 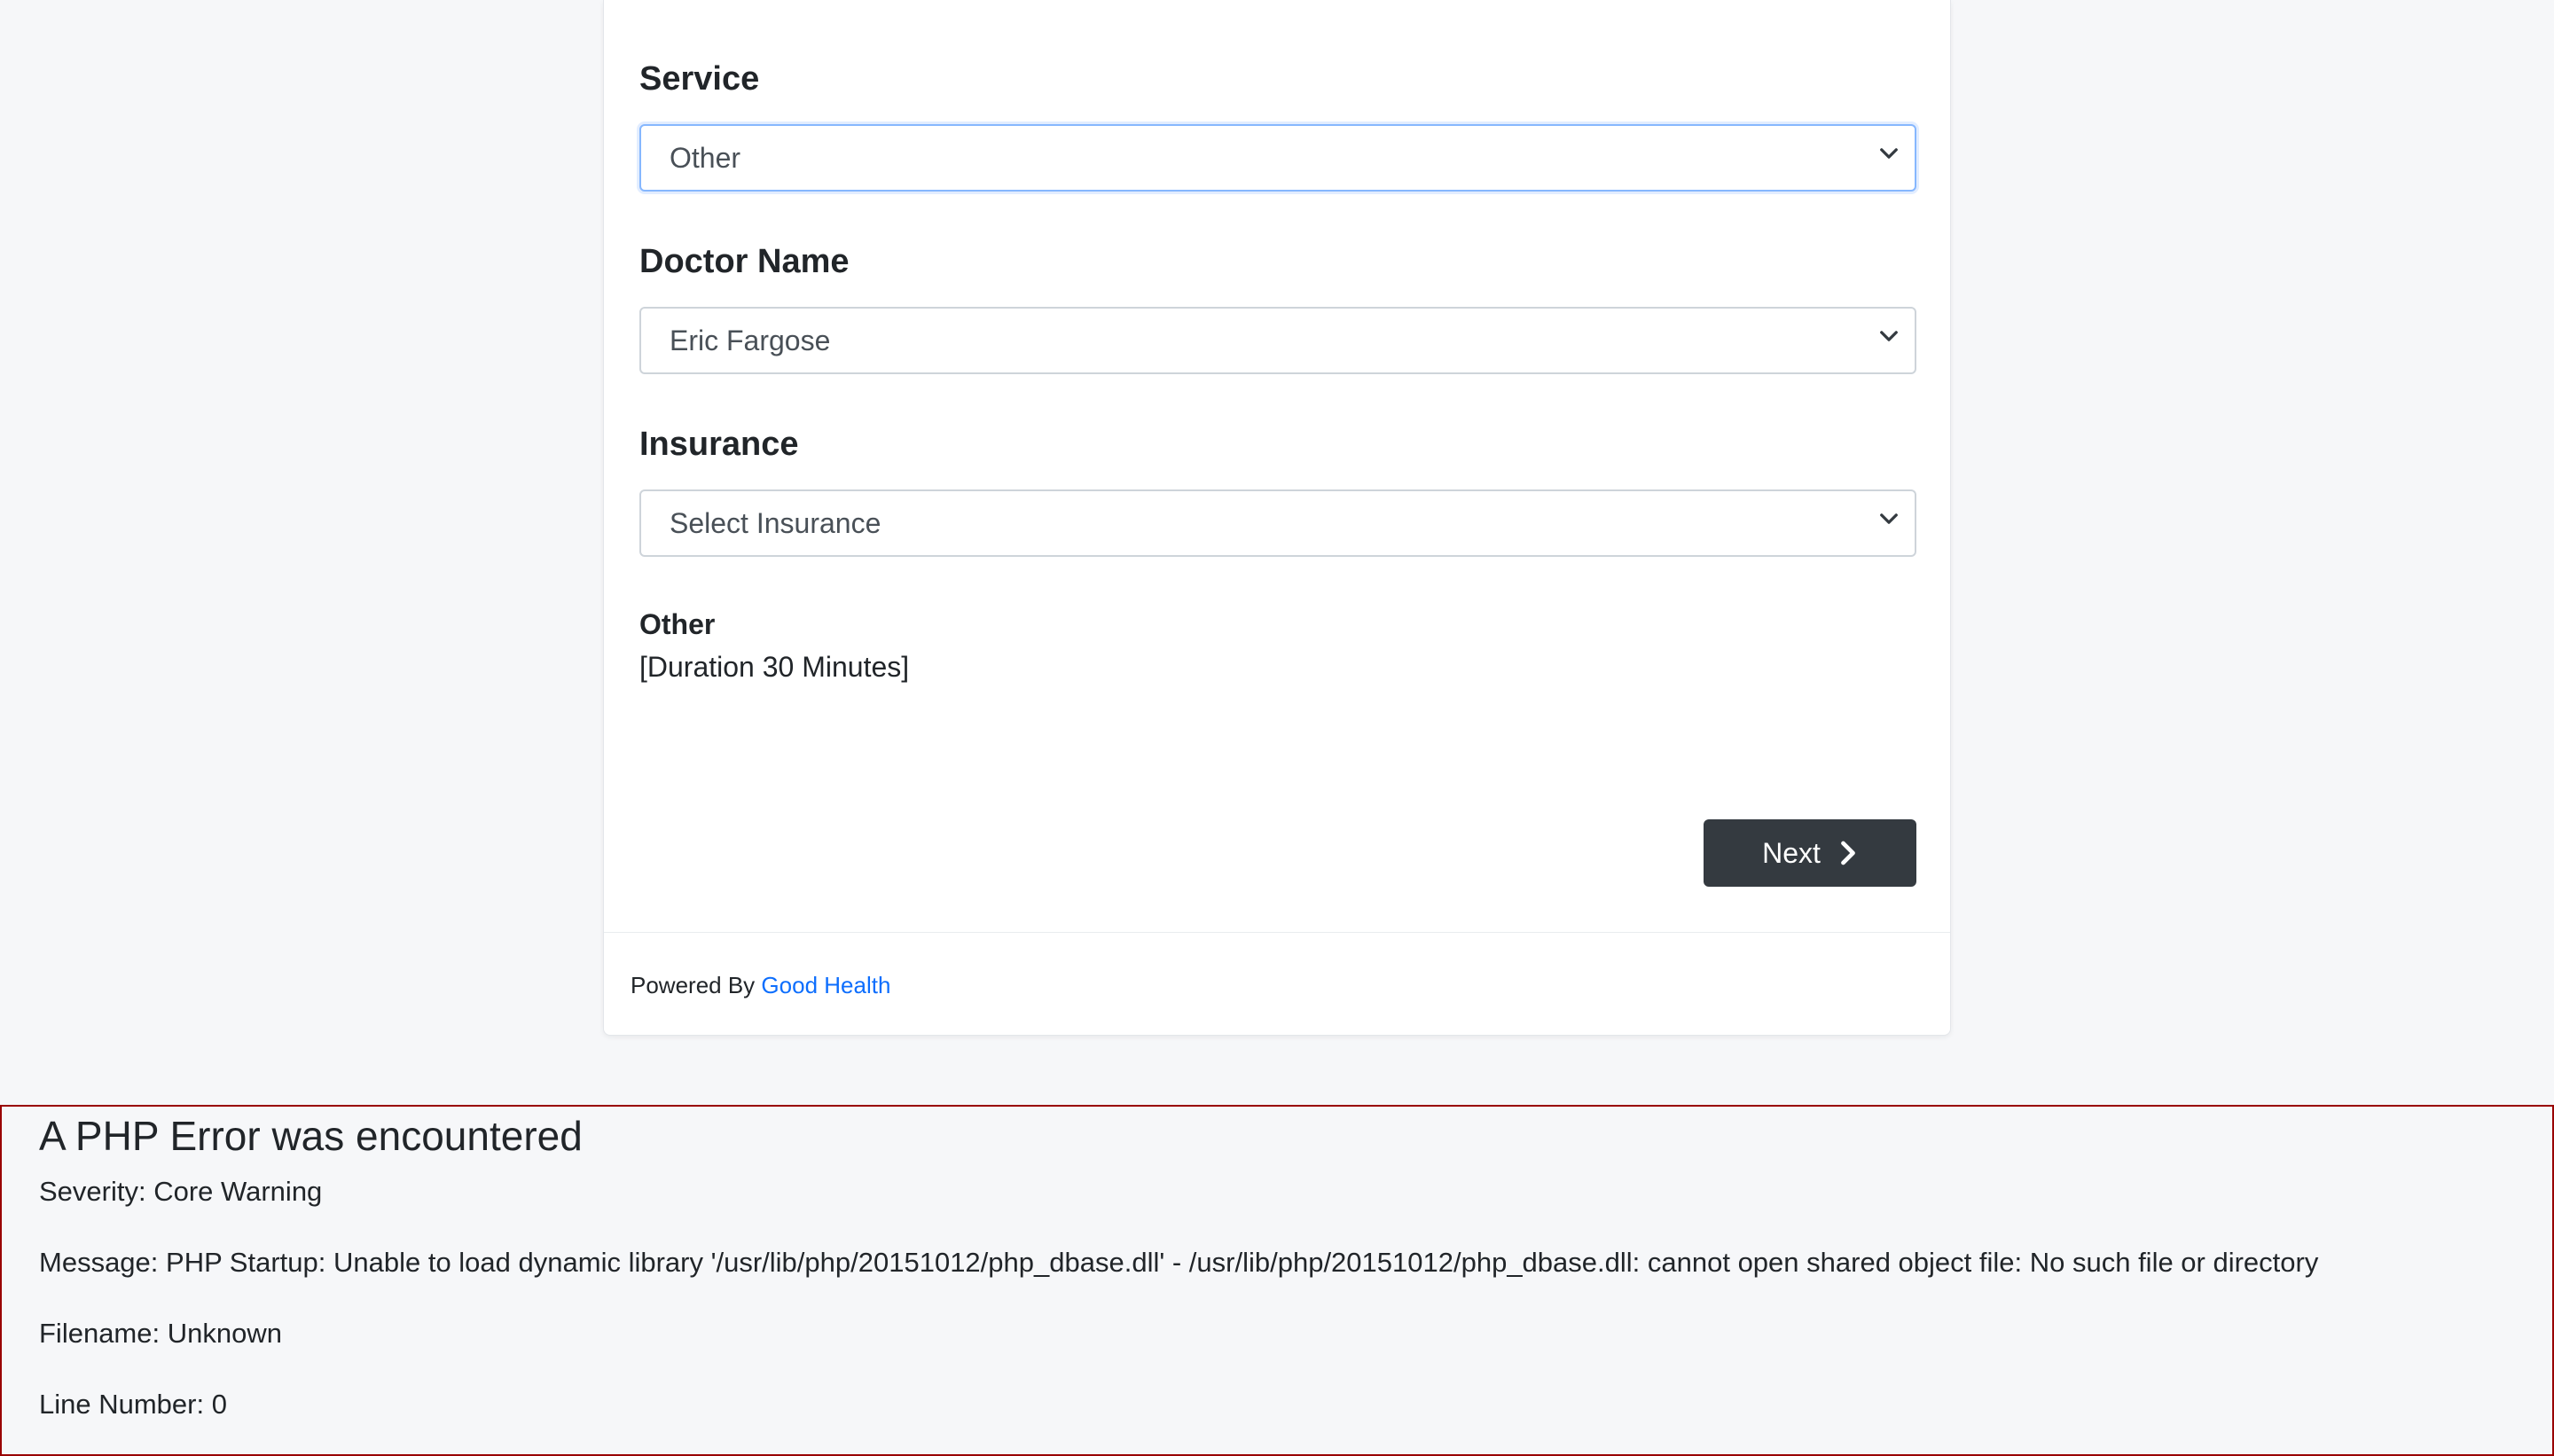 I want to click on php-error-severity: Severity: Core Warning, so click(x=181, y=1191).